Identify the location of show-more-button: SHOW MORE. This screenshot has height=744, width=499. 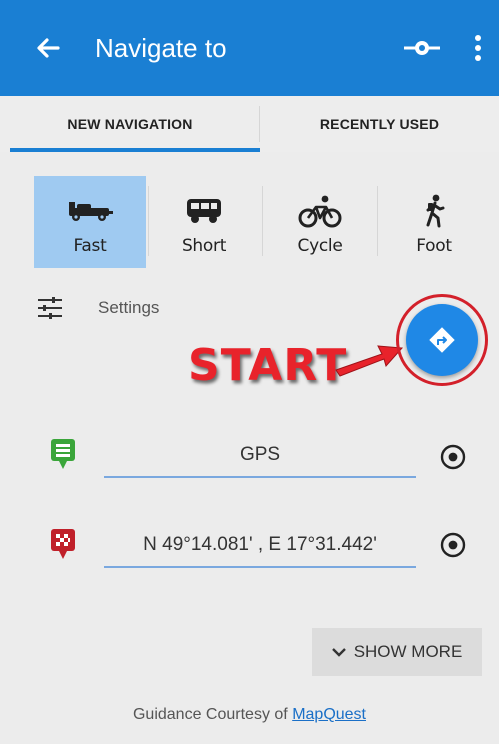
(397, 652).